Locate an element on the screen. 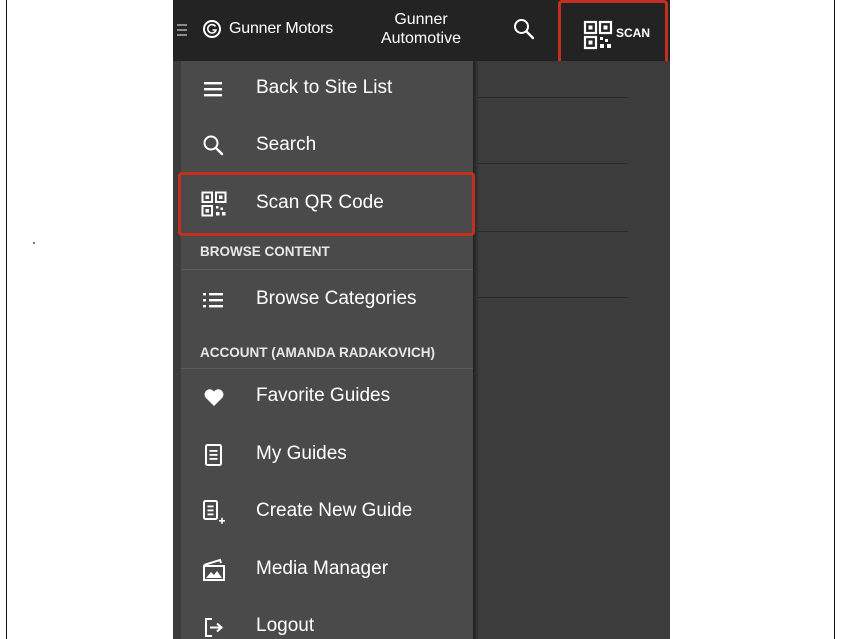 This screenshot has width=842, height=639. menu-item-search-label: Search is located at coordinates (286, 144).